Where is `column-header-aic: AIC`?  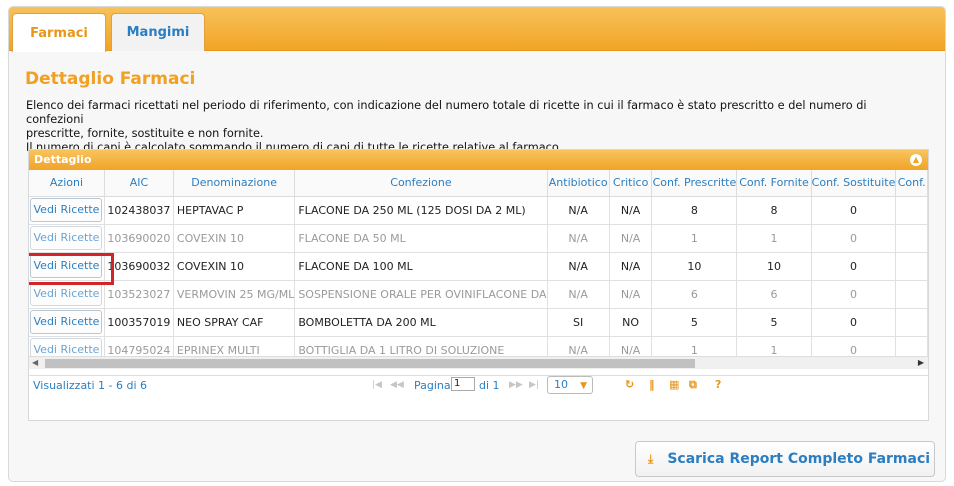 column-header-aic: AIC is located at coordinates (139, 183).